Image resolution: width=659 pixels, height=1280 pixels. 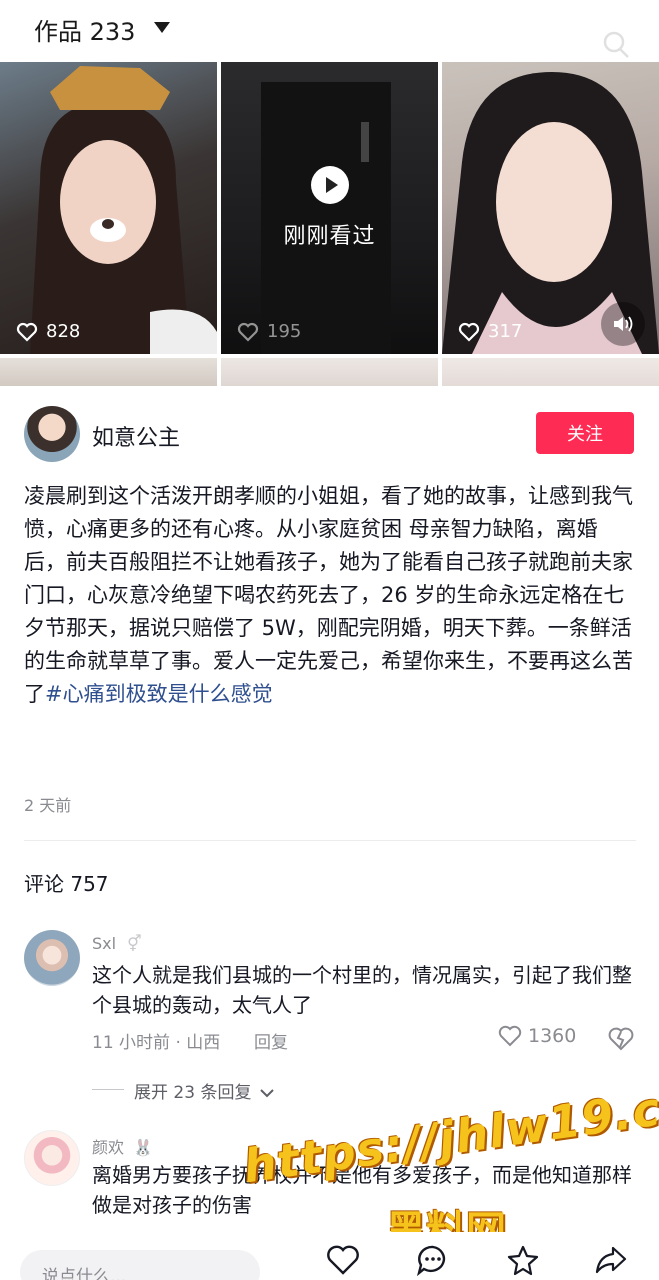 I want to click on works-count-label: 作品 233, so click(x=84, y=29).